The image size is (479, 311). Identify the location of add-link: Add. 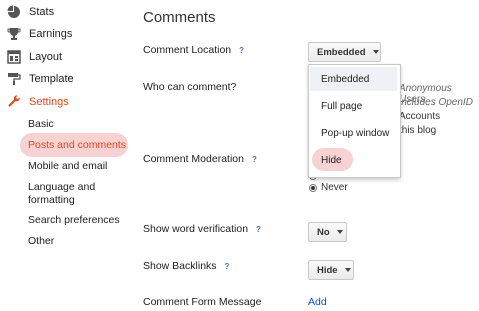
(317, 302).